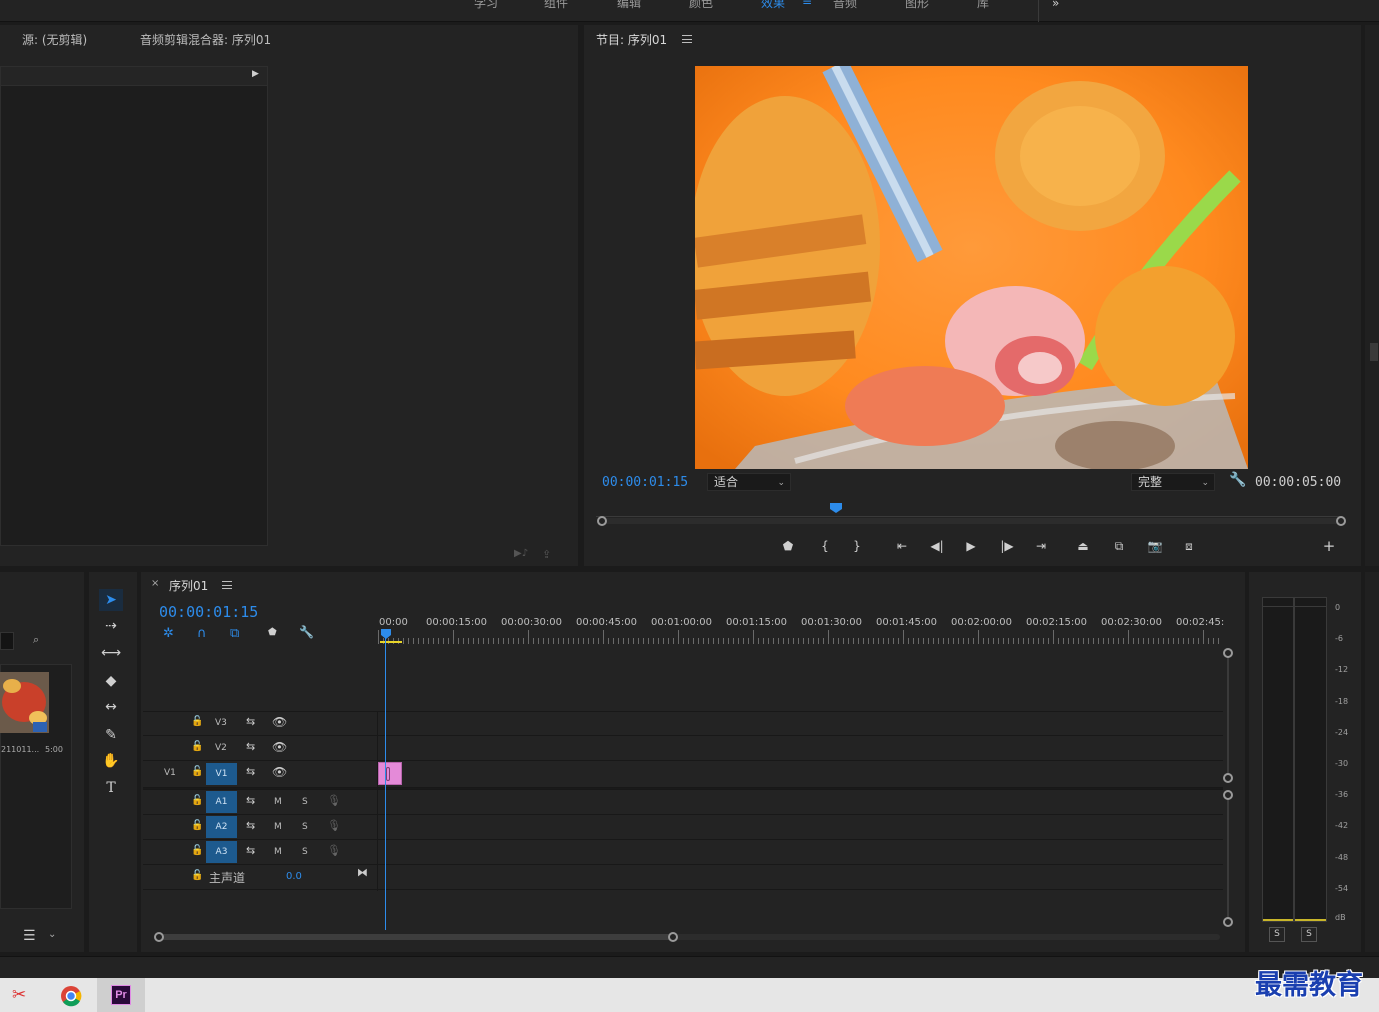 The image size is (1379, 1012). I want to click on find-icon: ⌕, so click(36, 640).